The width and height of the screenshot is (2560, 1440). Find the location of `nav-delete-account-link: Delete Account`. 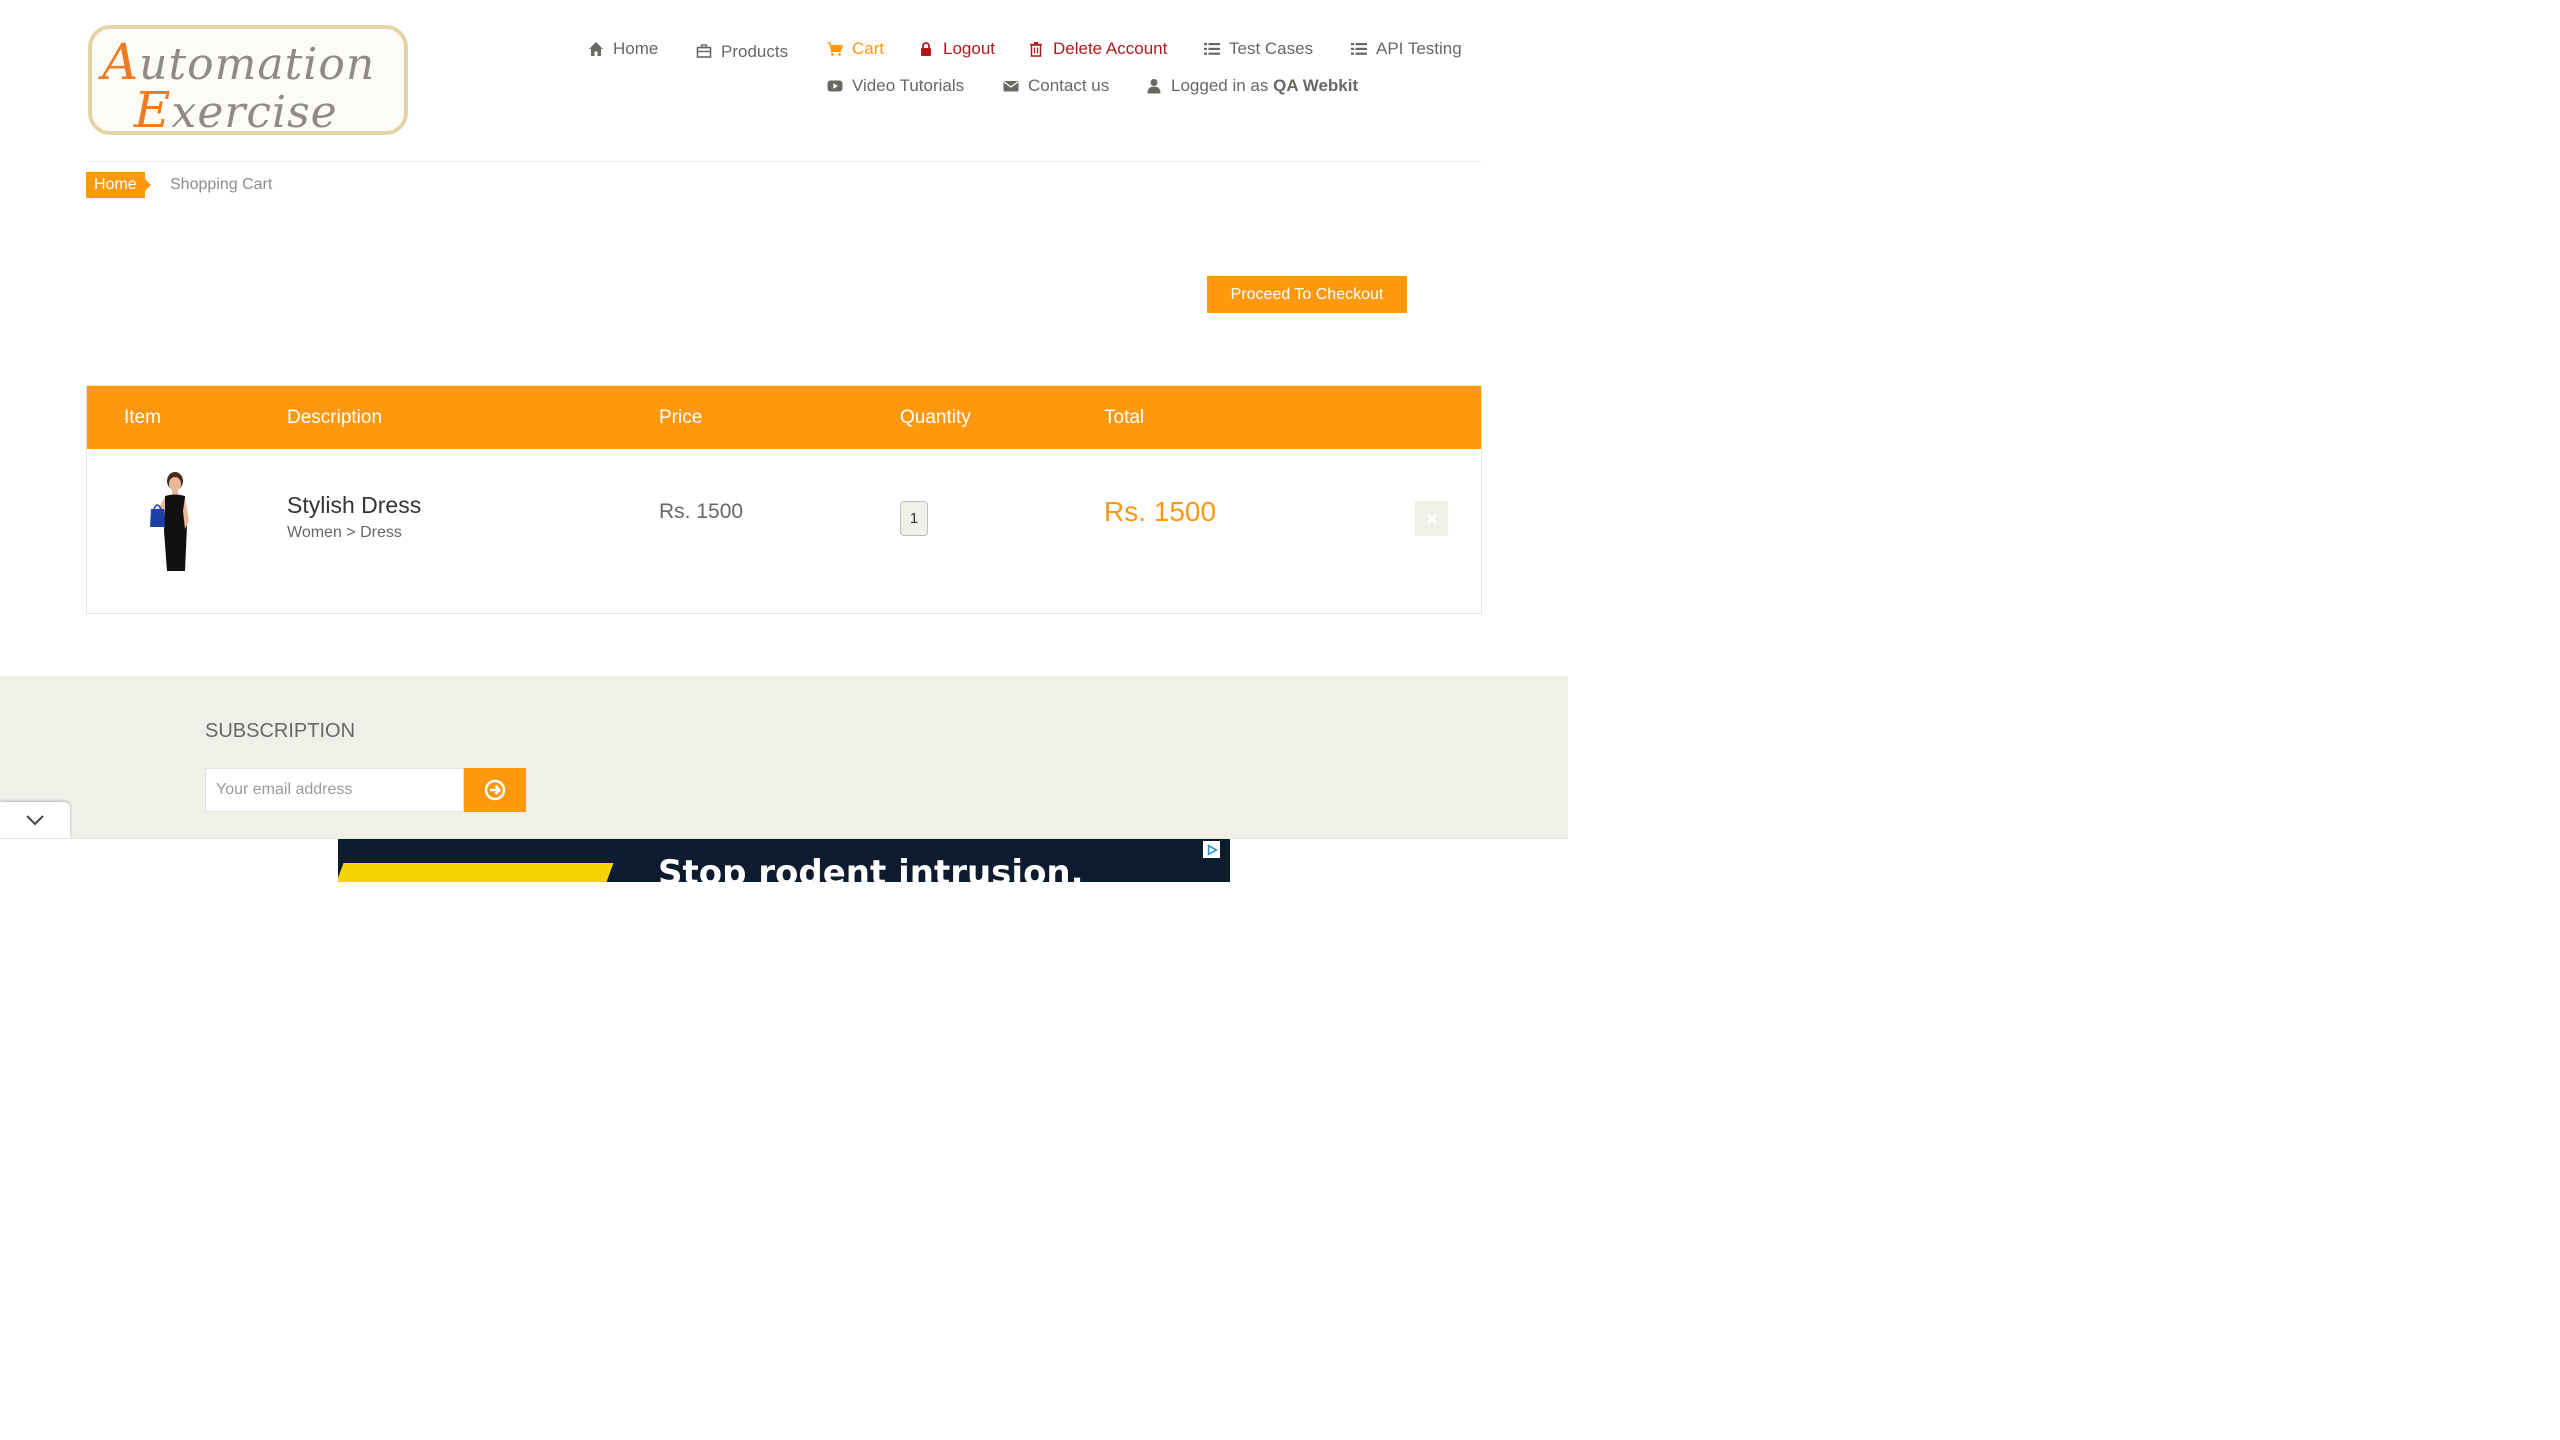

nav-delete-account-link: Delete Account is located at coordinates (1097, 49).